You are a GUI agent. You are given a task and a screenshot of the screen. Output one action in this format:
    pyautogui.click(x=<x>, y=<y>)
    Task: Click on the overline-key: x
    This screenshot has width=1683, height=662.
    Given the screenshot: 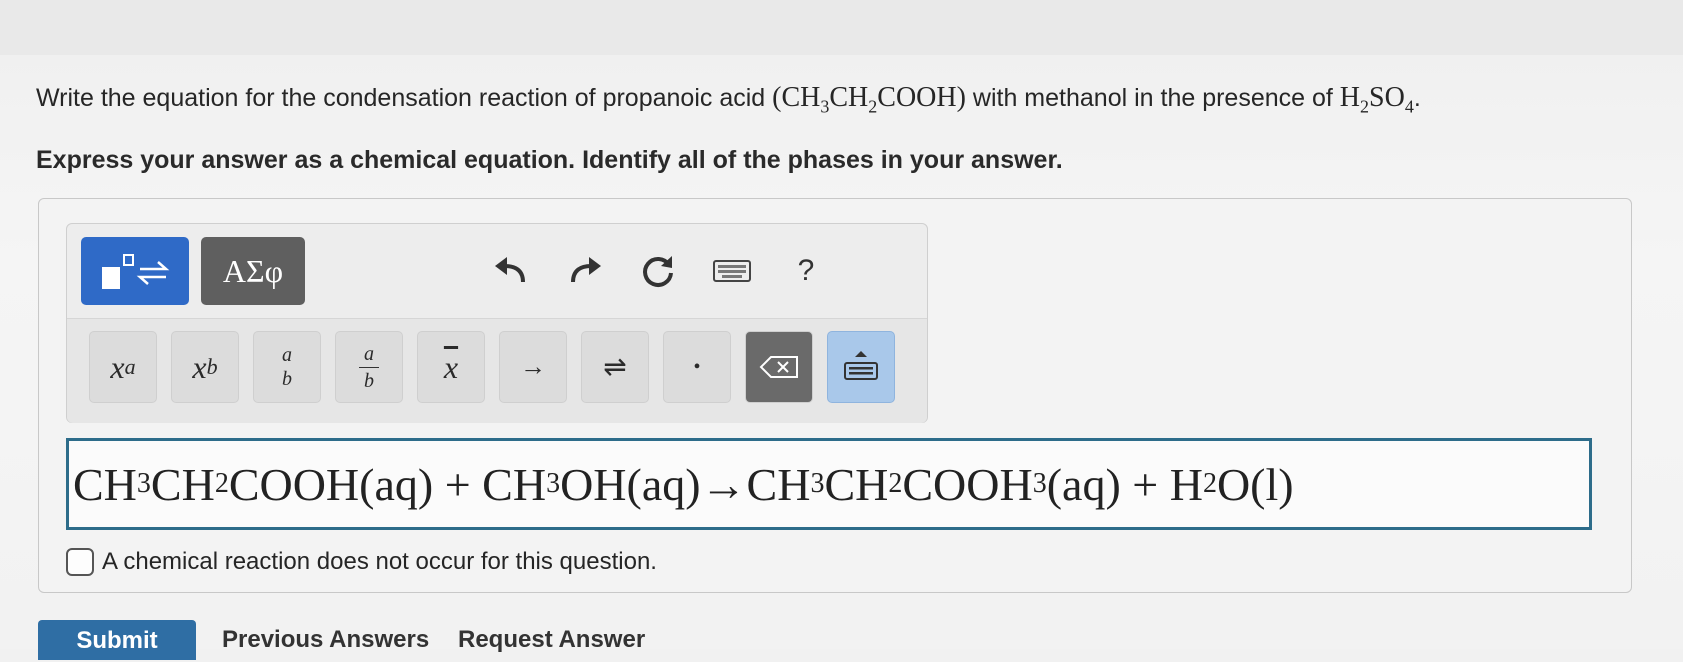 What is the action you would take?
    pyautogui.click(x=451, y=367)
    